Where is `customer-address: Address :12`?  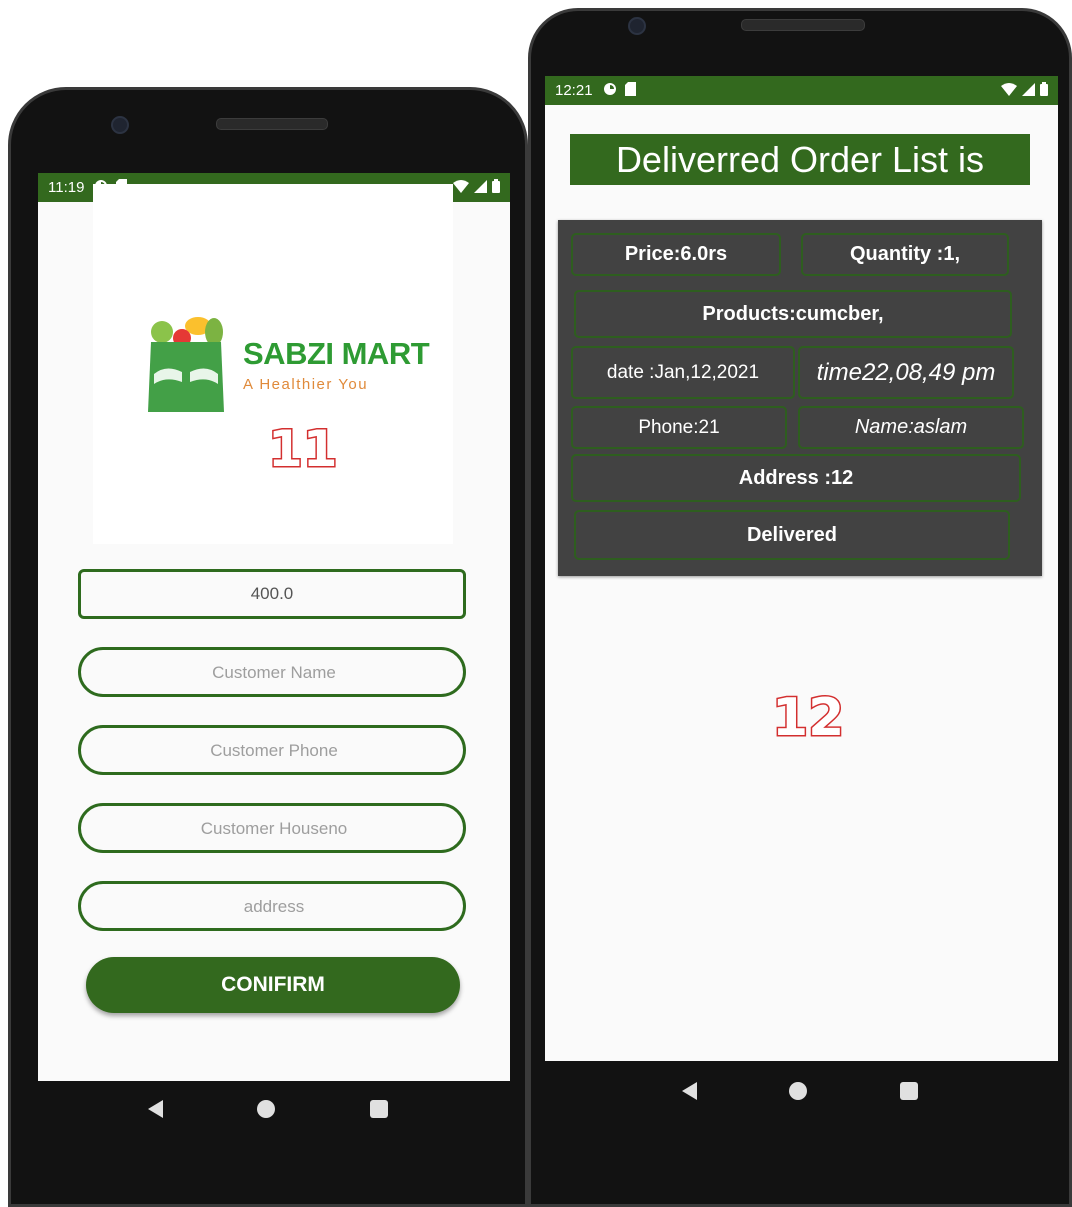 customer-address: Address :12 is located at coordinates (796, 478).